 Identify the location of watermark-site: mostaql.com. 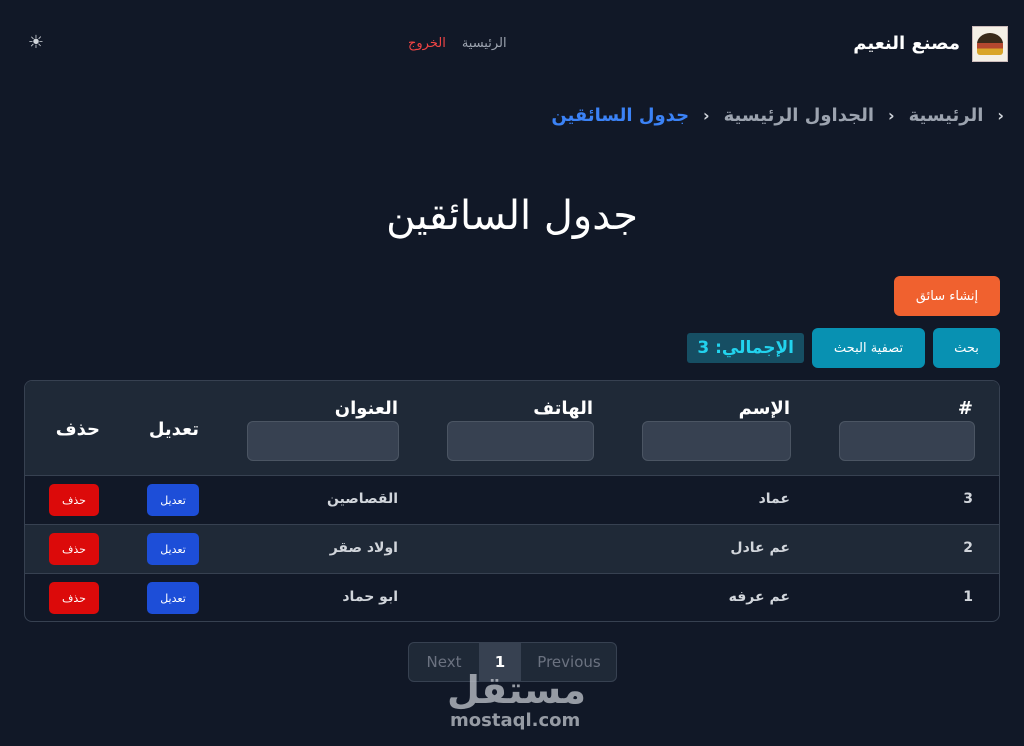
(515, 720).